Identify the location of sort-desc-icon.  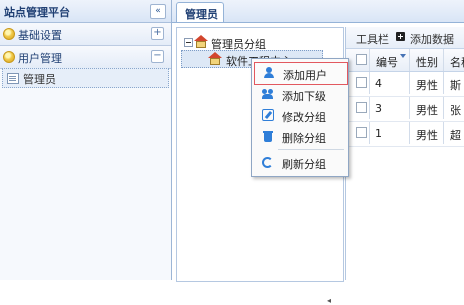
(403, 56).